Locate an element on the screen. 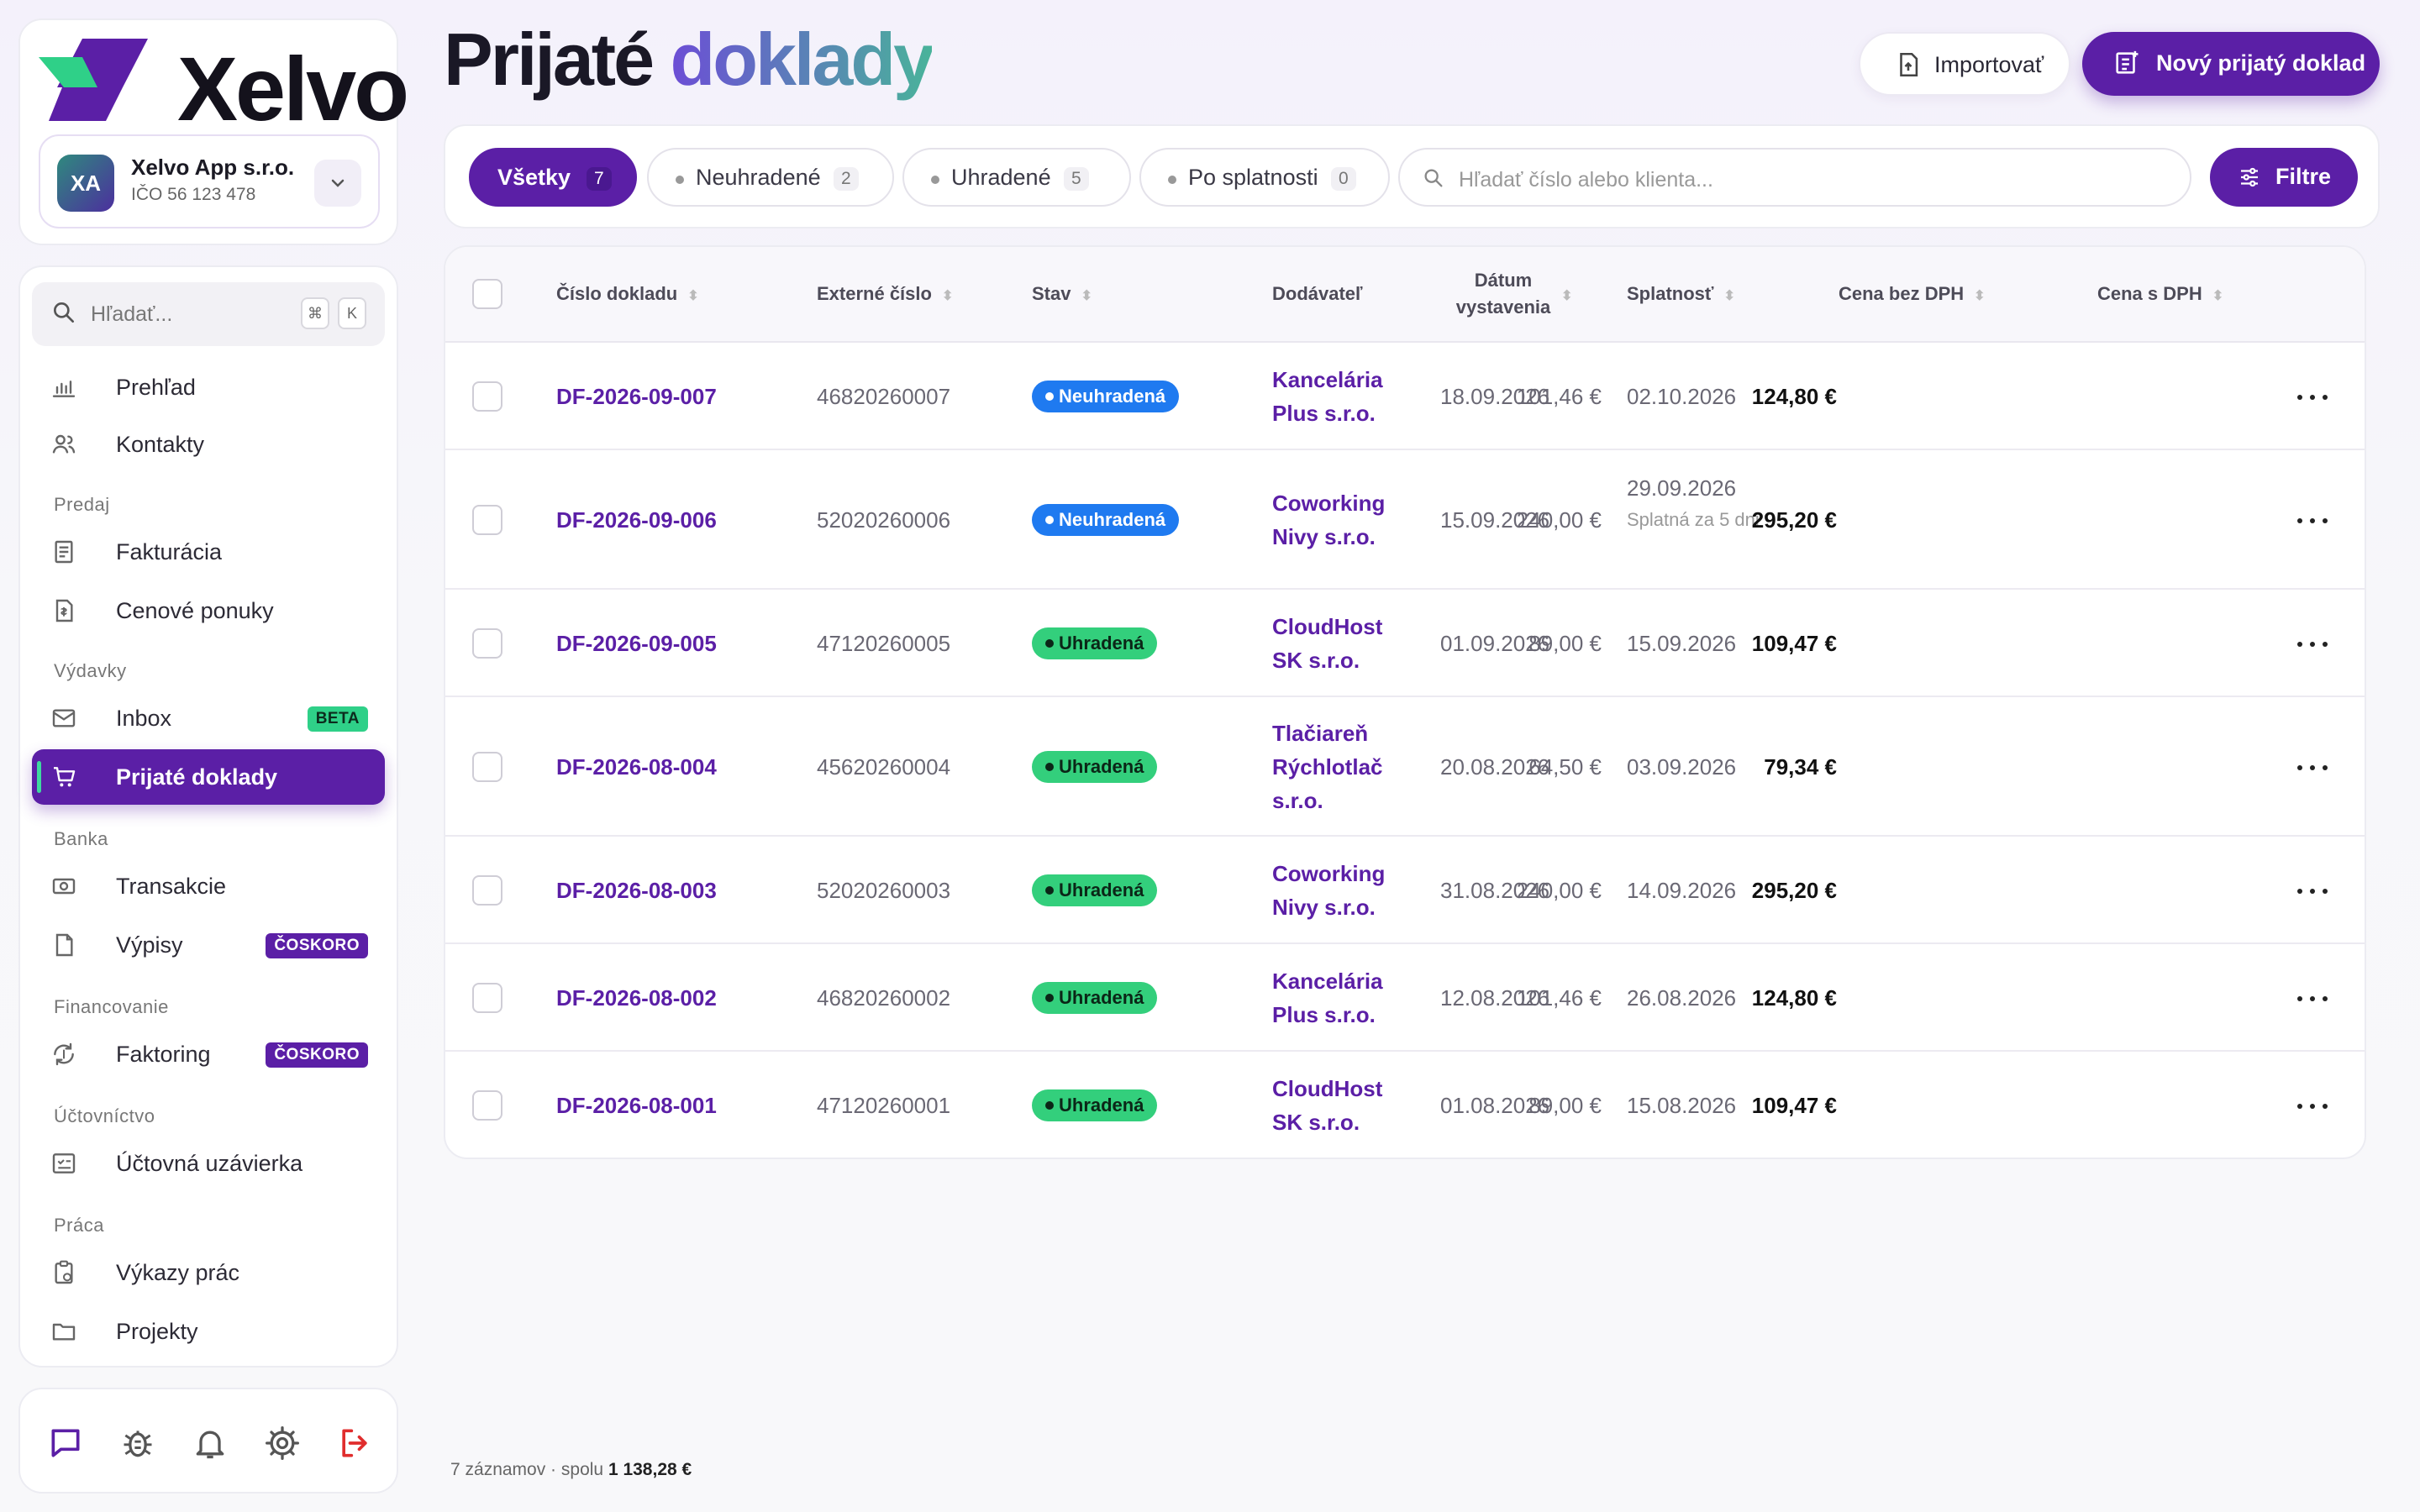 The width and height of the screenshot is (2420, 1512). document-number-link: DF-2026-08-003 is located at coordinates (636, 890).